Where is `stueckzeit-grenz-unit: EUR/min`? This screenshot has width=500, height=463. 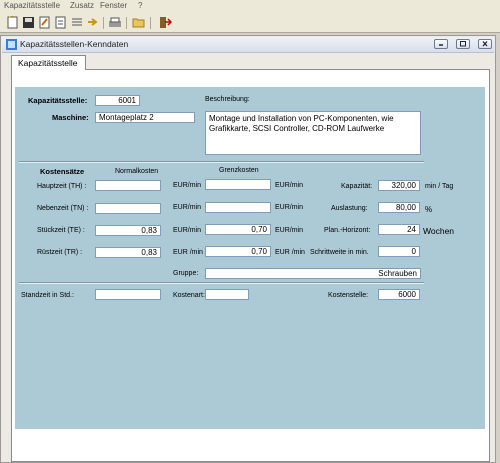 stueckzeit-grenz-unit: EUR/min is located at coordinates (289, 230).